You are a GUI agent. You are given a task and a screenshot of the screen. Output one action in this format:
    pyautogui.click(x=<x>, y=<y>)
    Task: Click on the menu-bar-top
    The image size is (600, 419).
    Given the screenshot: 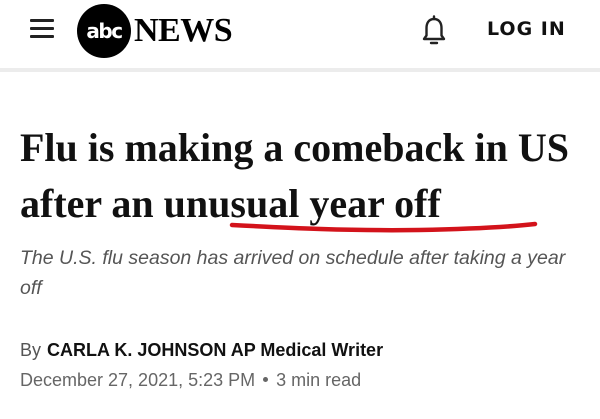 What is the action you would take?
    pyautogui.click(x=42, y=20)
    